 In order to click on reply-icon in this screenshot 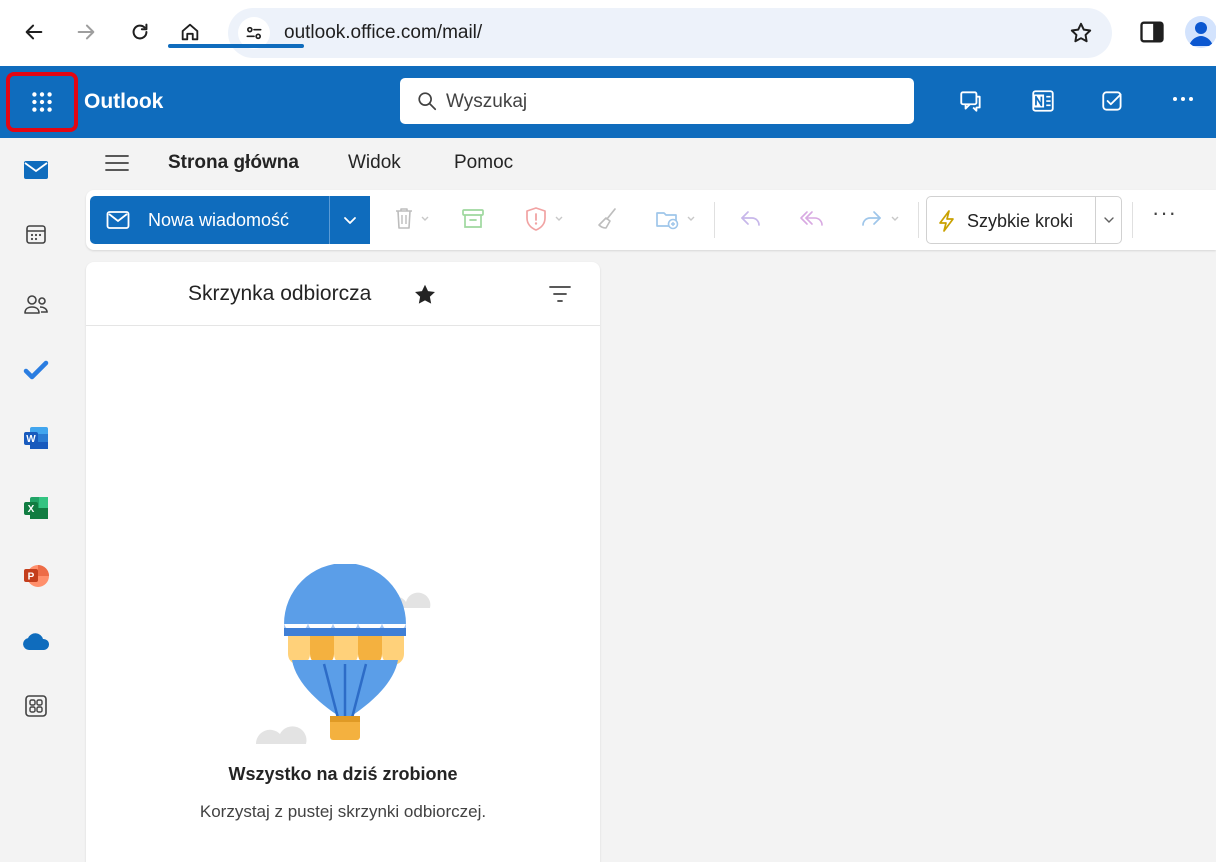, I will do `click(751, 219)`.